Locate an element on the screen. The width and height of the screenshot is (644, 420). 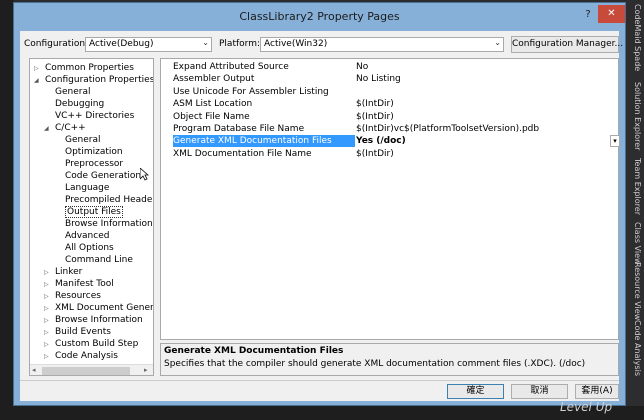
status-strip is located at coordinates (322, 413).